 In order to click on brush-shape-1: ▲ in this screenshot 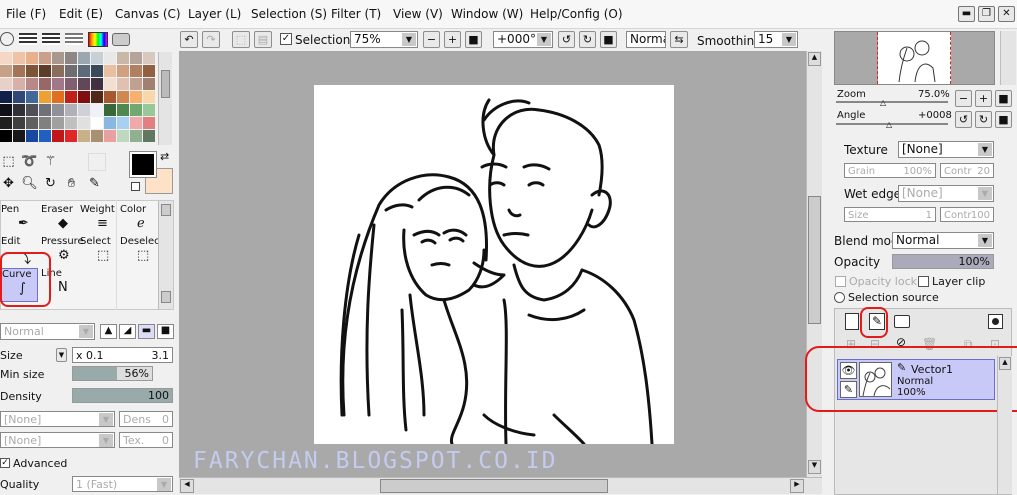, I will do `click(108, 331)`.